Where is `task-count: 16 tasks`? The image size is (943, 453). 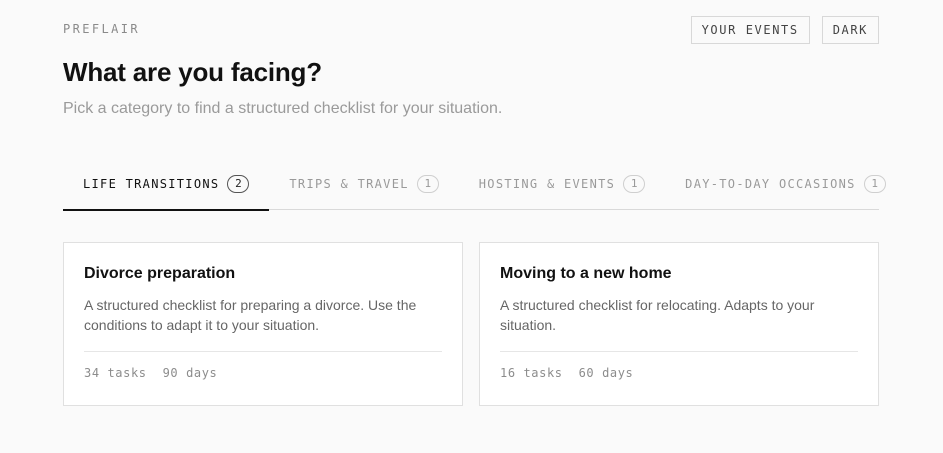
task-count: 16 tasks is located at coordinates (531, 373).